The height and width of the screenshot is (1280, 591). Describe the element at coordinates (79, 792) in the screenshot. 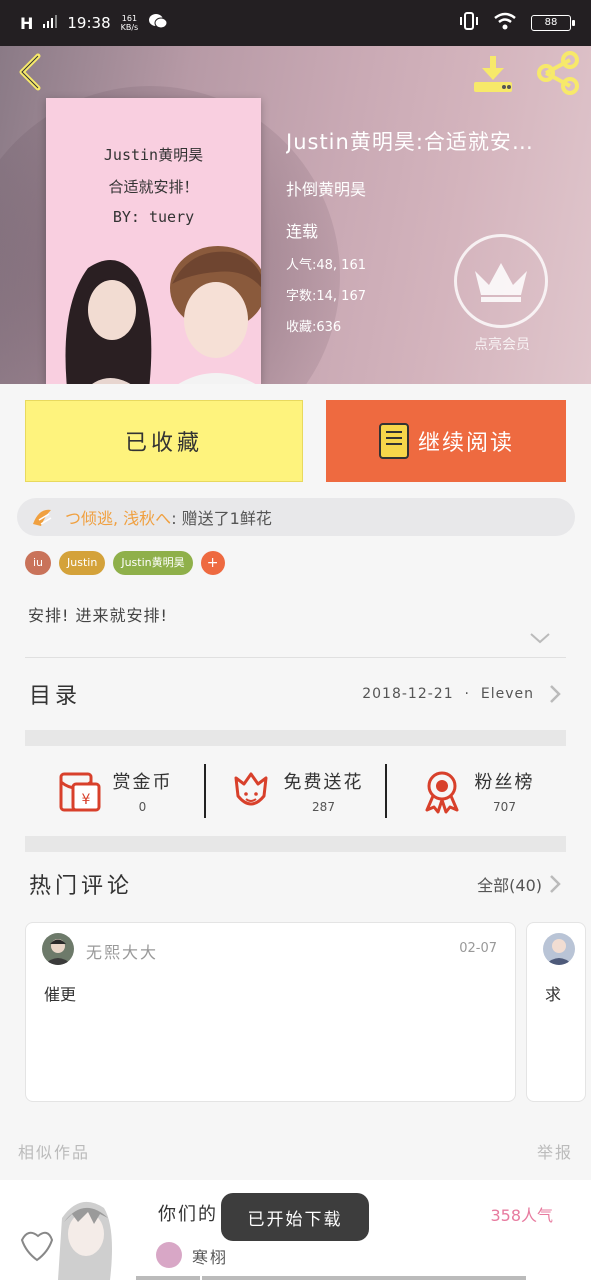

I see `red-envelope-icon: ¥` at that location.